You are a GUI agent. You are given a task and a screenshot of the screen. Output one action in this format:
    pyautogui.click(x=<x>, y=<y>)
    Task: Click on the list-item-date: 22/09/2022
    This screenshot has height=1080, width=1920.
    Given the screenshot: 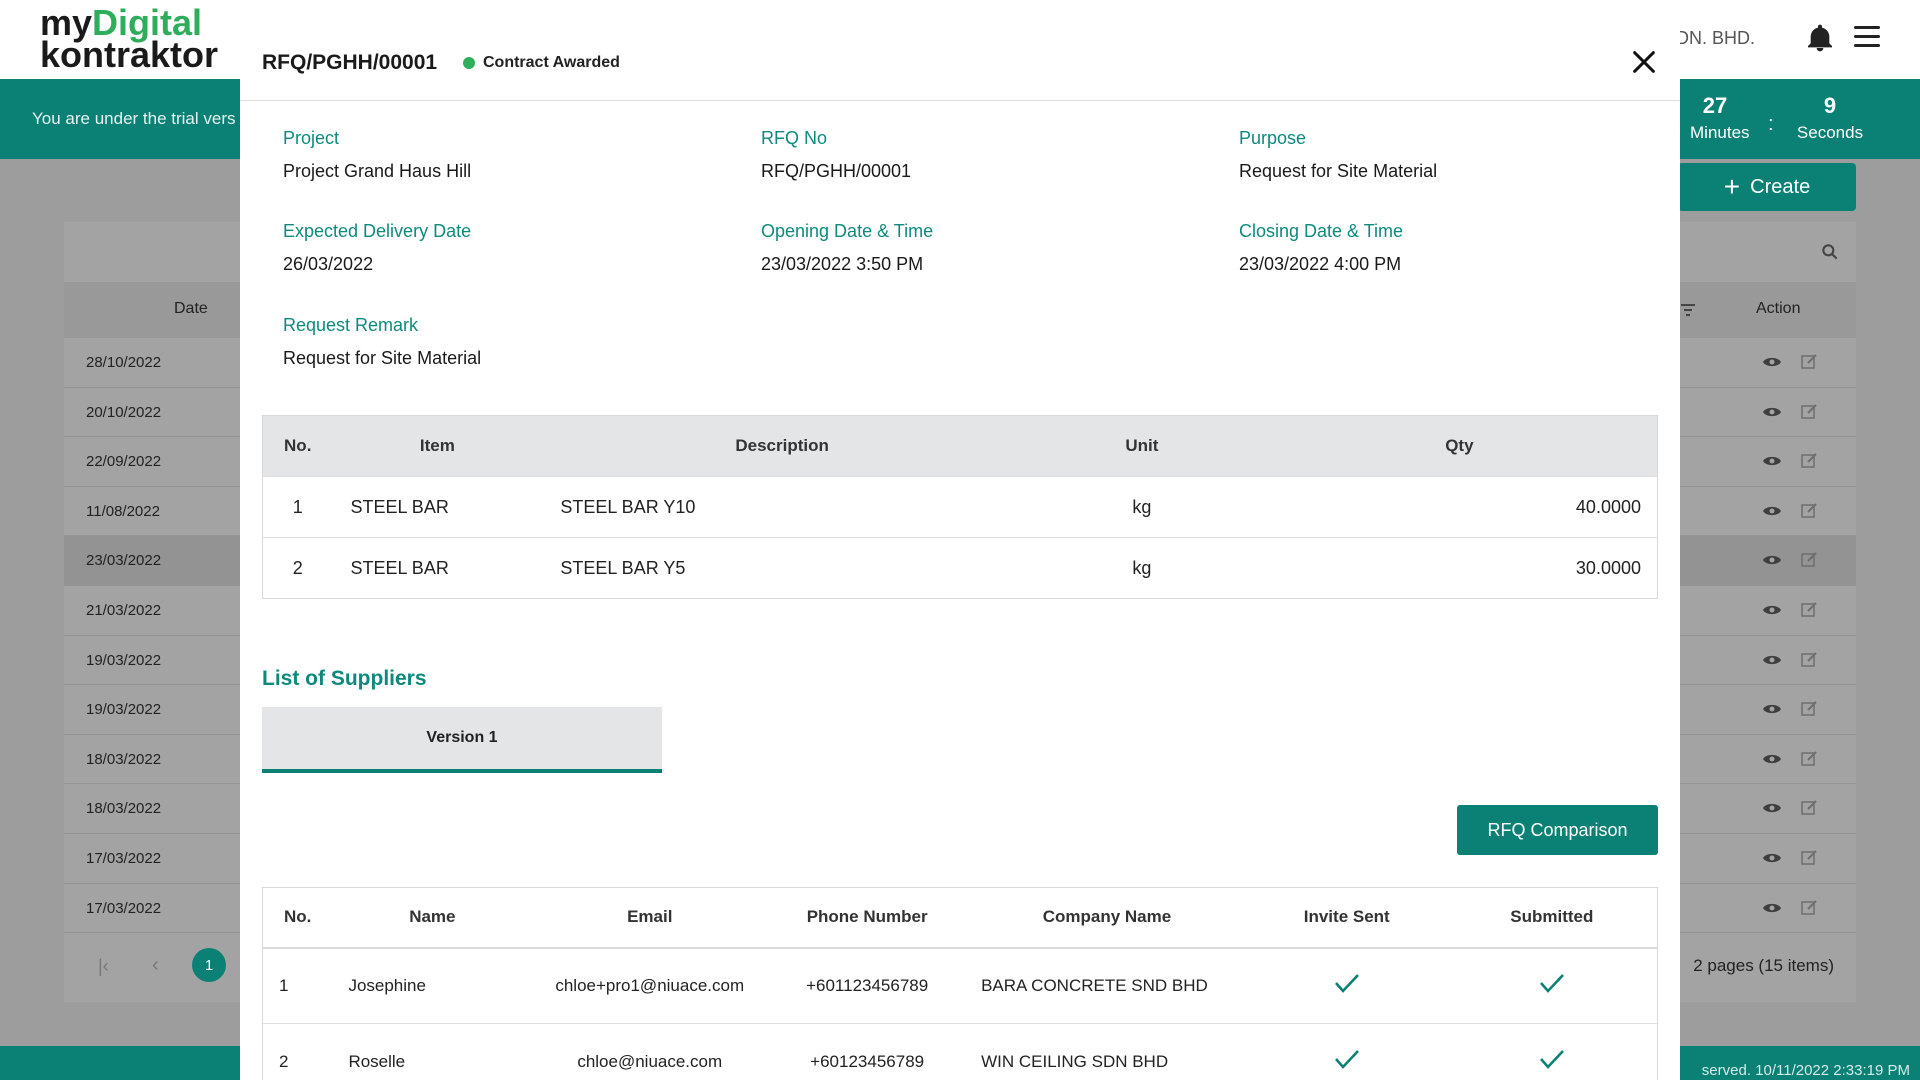 What is the action you would take?
    pyautogui.click(x=124, y=462)
    